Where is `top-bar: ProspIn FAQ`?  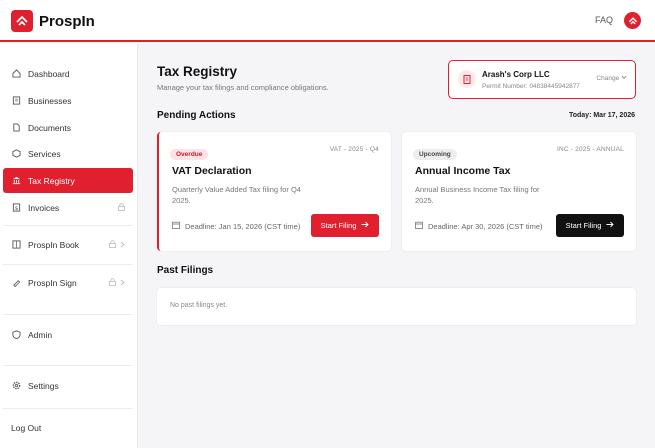 top-bar: ProspIn FAQ is located at coordinates (327, 21).